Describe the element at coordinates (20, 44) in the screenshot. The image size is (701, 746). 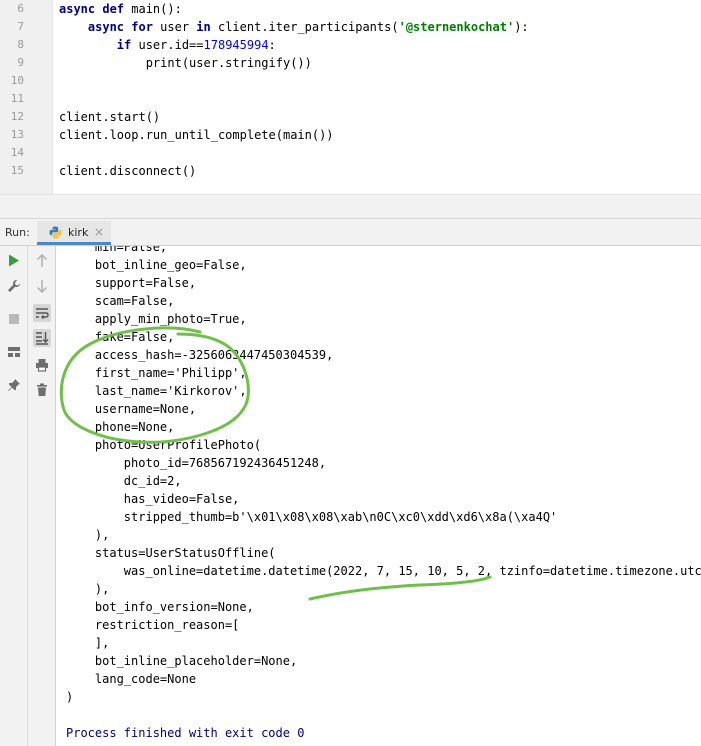
I see `line-number: 8` at that location.